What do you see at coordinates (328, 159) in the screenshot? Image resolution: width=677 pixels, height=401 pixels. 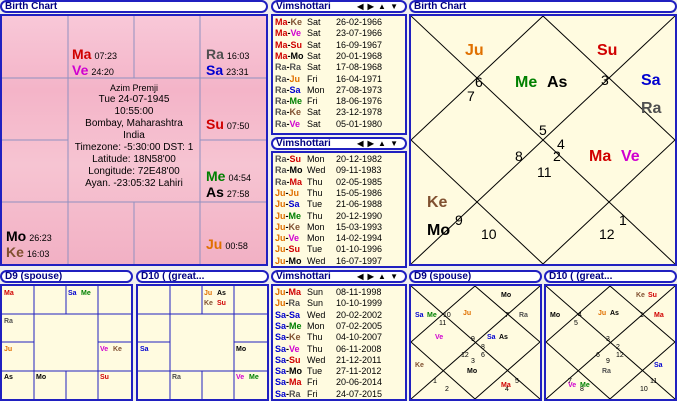 I see `dasha-row: Ra-Su Mon 20-12-1982` at bounding box center [328, 159].